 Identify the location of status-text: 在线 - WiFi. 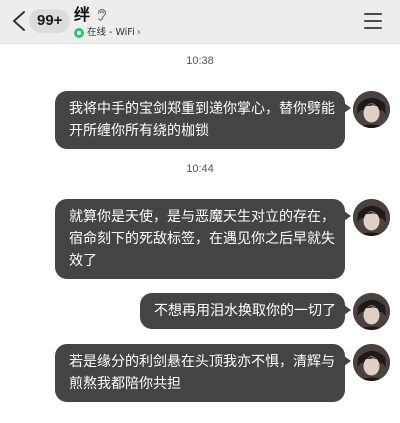
(111, 32).